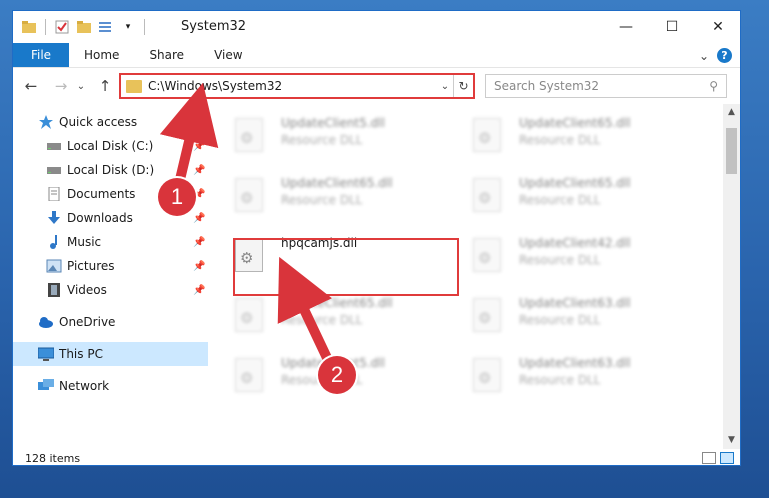  Describe the element at coordinates (709, 458) in the screenshot. I see `details-view-icon` at that location.